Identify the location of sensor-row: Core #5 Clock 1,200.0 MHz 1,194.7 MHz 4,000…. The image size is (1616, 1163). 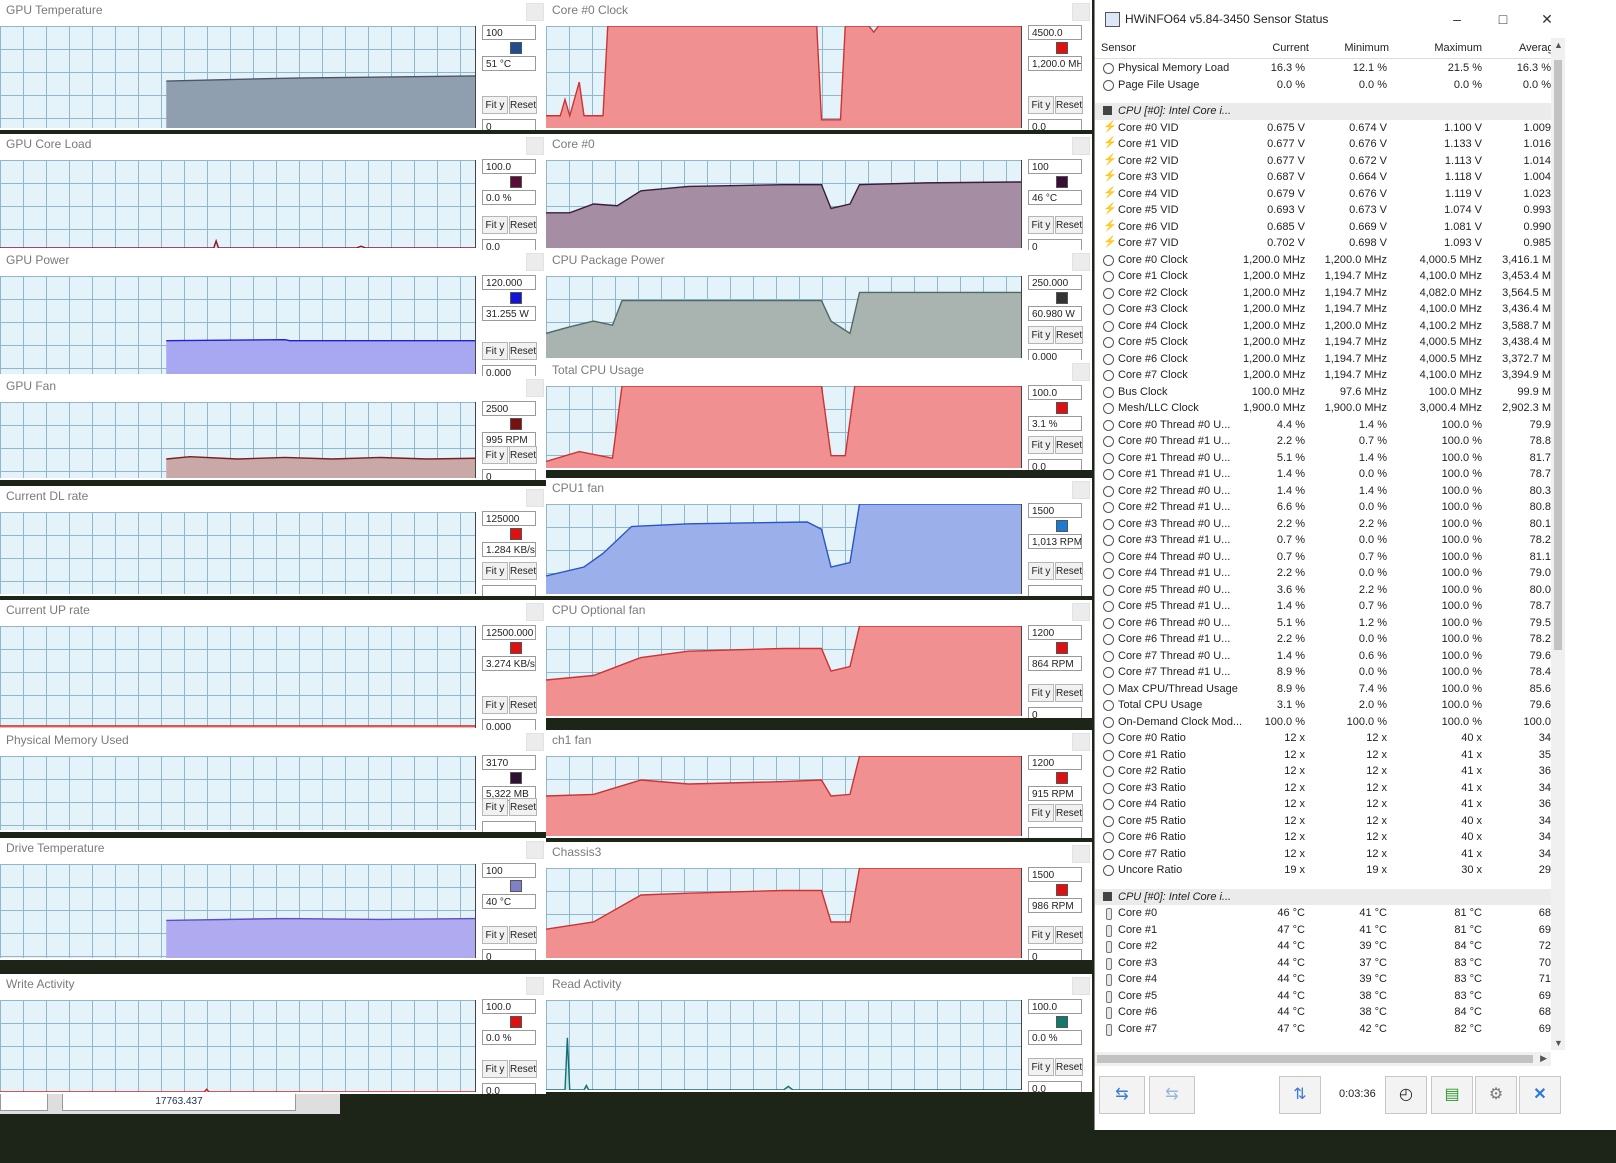
(1323, 342).